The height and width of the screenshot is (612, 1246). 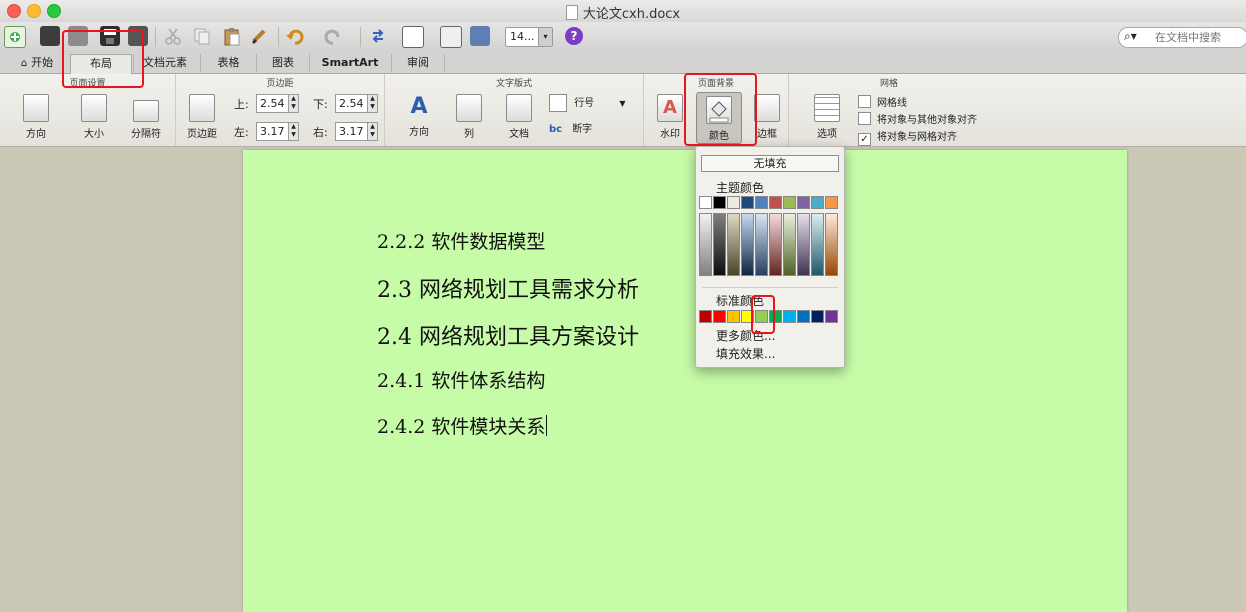 I want to click on margins-button: 页边距, so click(x=202, y=117).